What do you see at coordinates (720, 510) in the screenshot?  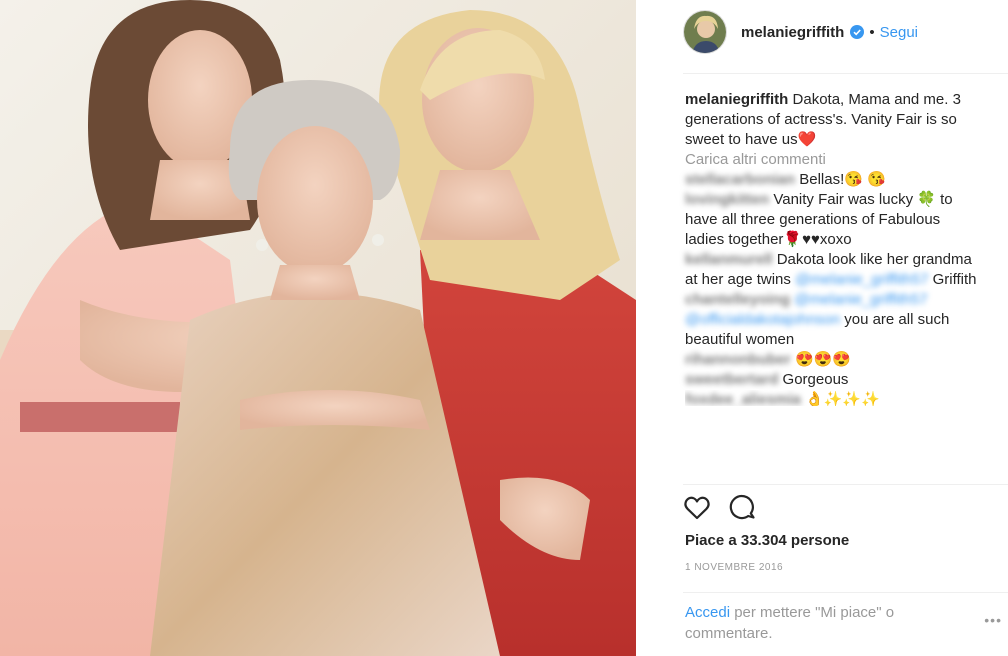 I see `action-bar` at bounding box center [720, 510].